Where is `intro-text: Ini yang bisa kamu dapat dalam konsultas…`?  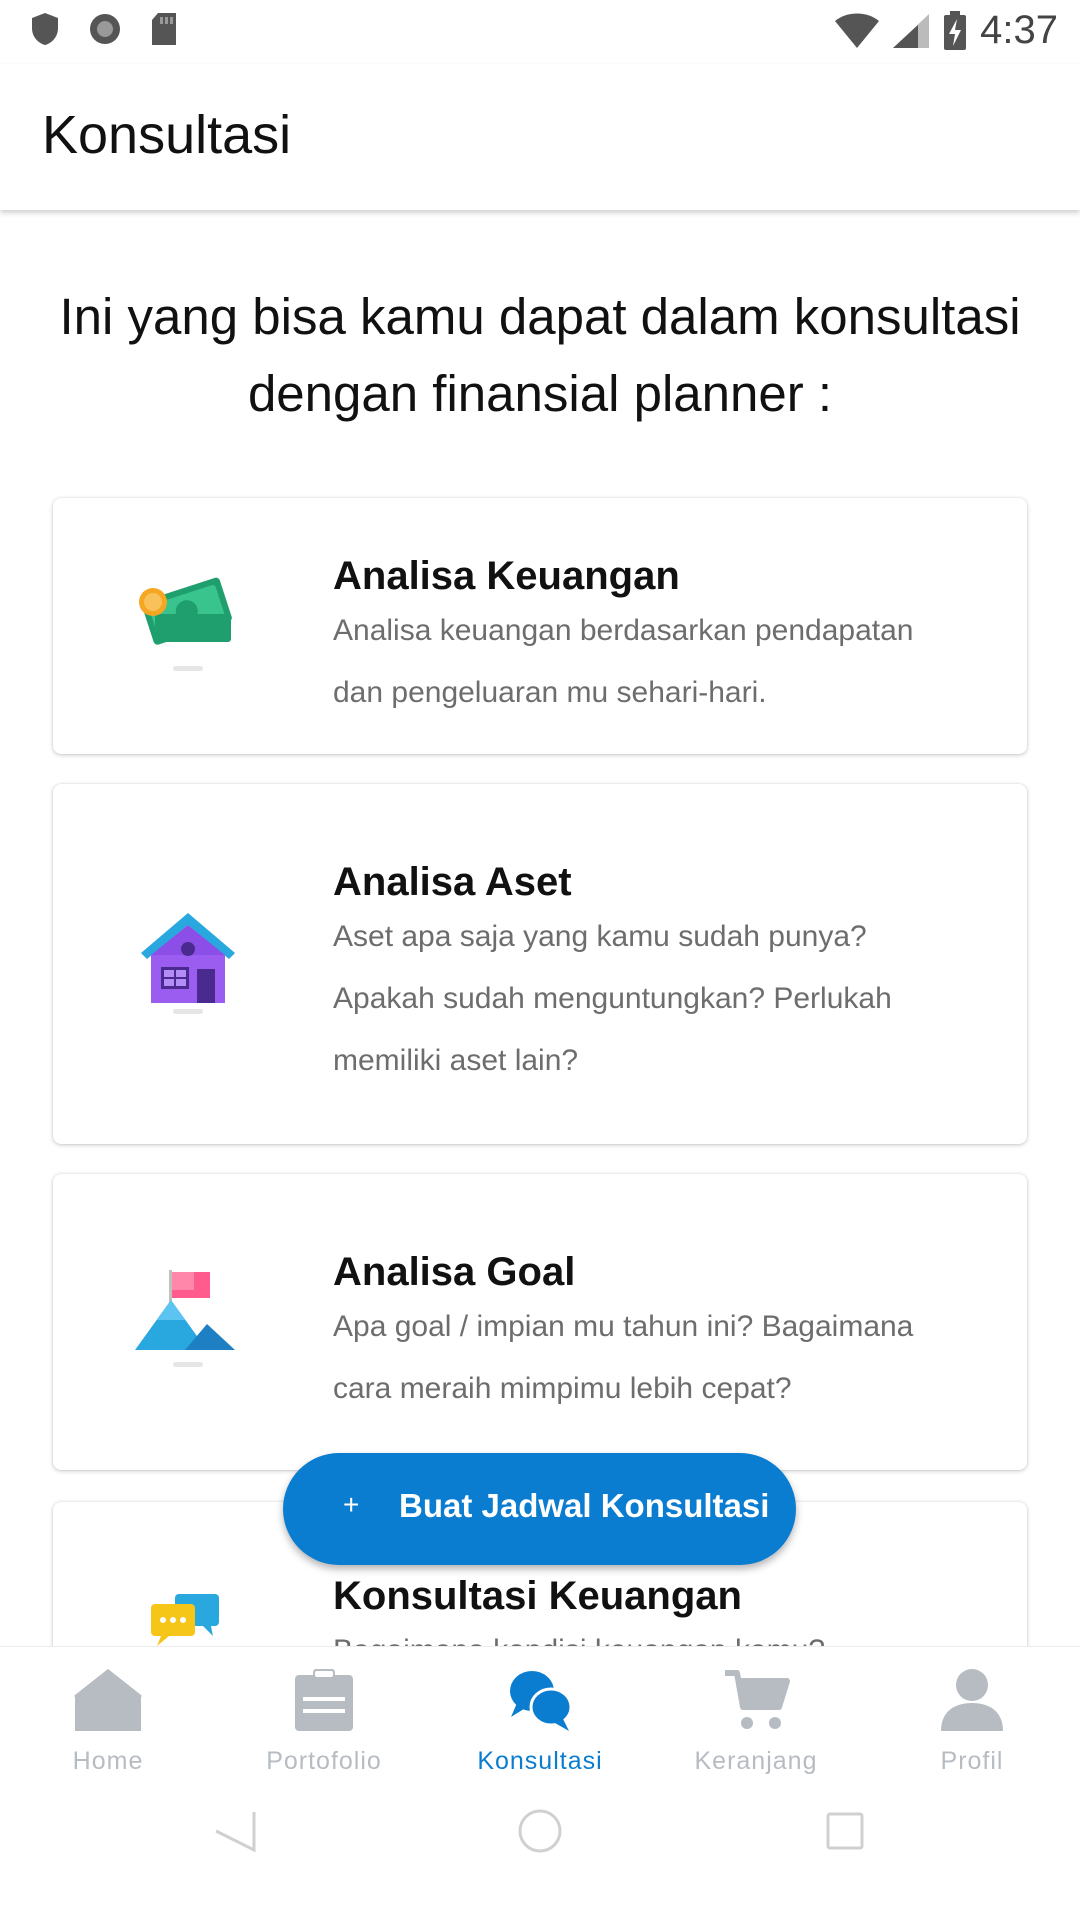
intro-text: Ini yang bisa kamu dapat dalam konsultas… is located at coordinates (540, 355).